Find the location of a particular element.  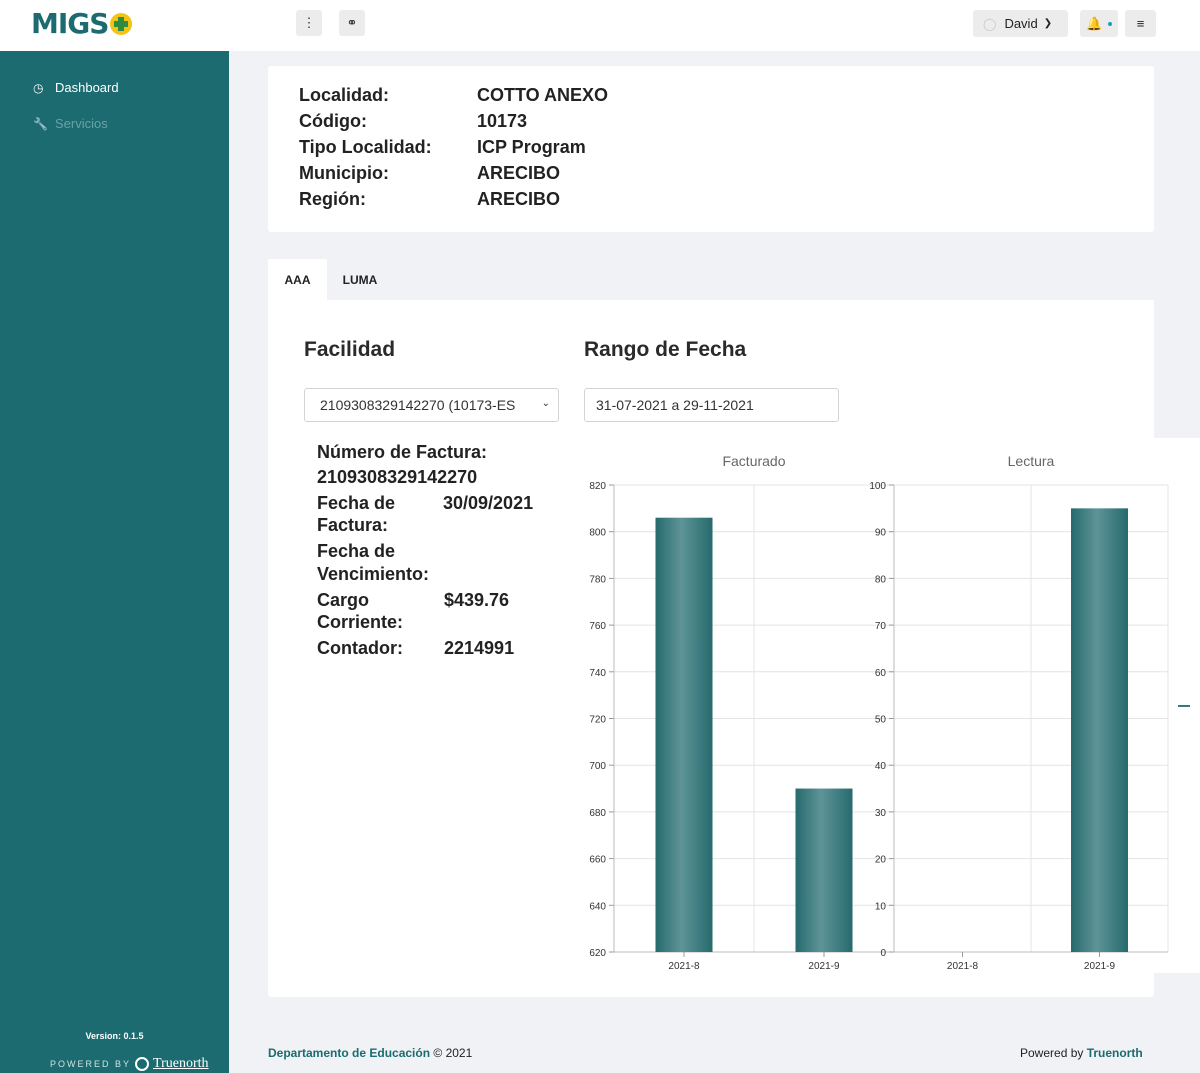

footer-right: Powered by Truenorth is located at coordinates (1081, 1053).